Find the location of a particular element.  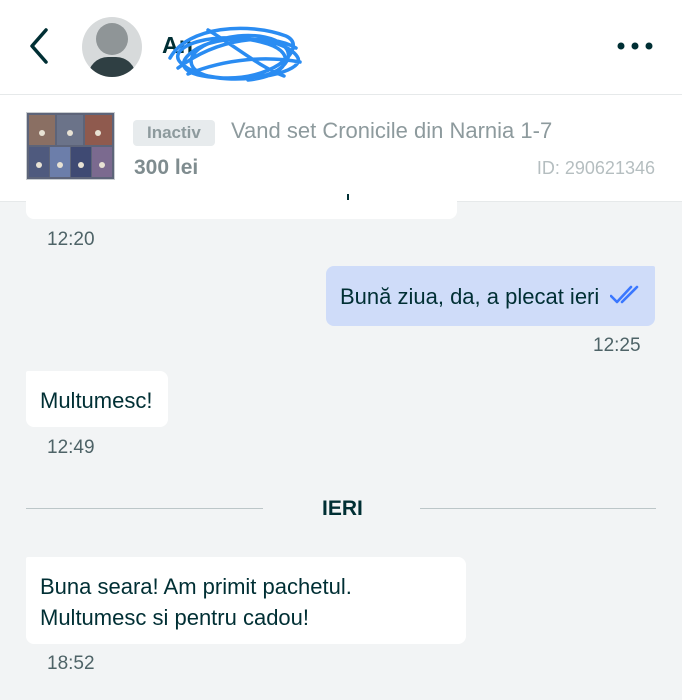

back-button is located at coordinates (40, 46).